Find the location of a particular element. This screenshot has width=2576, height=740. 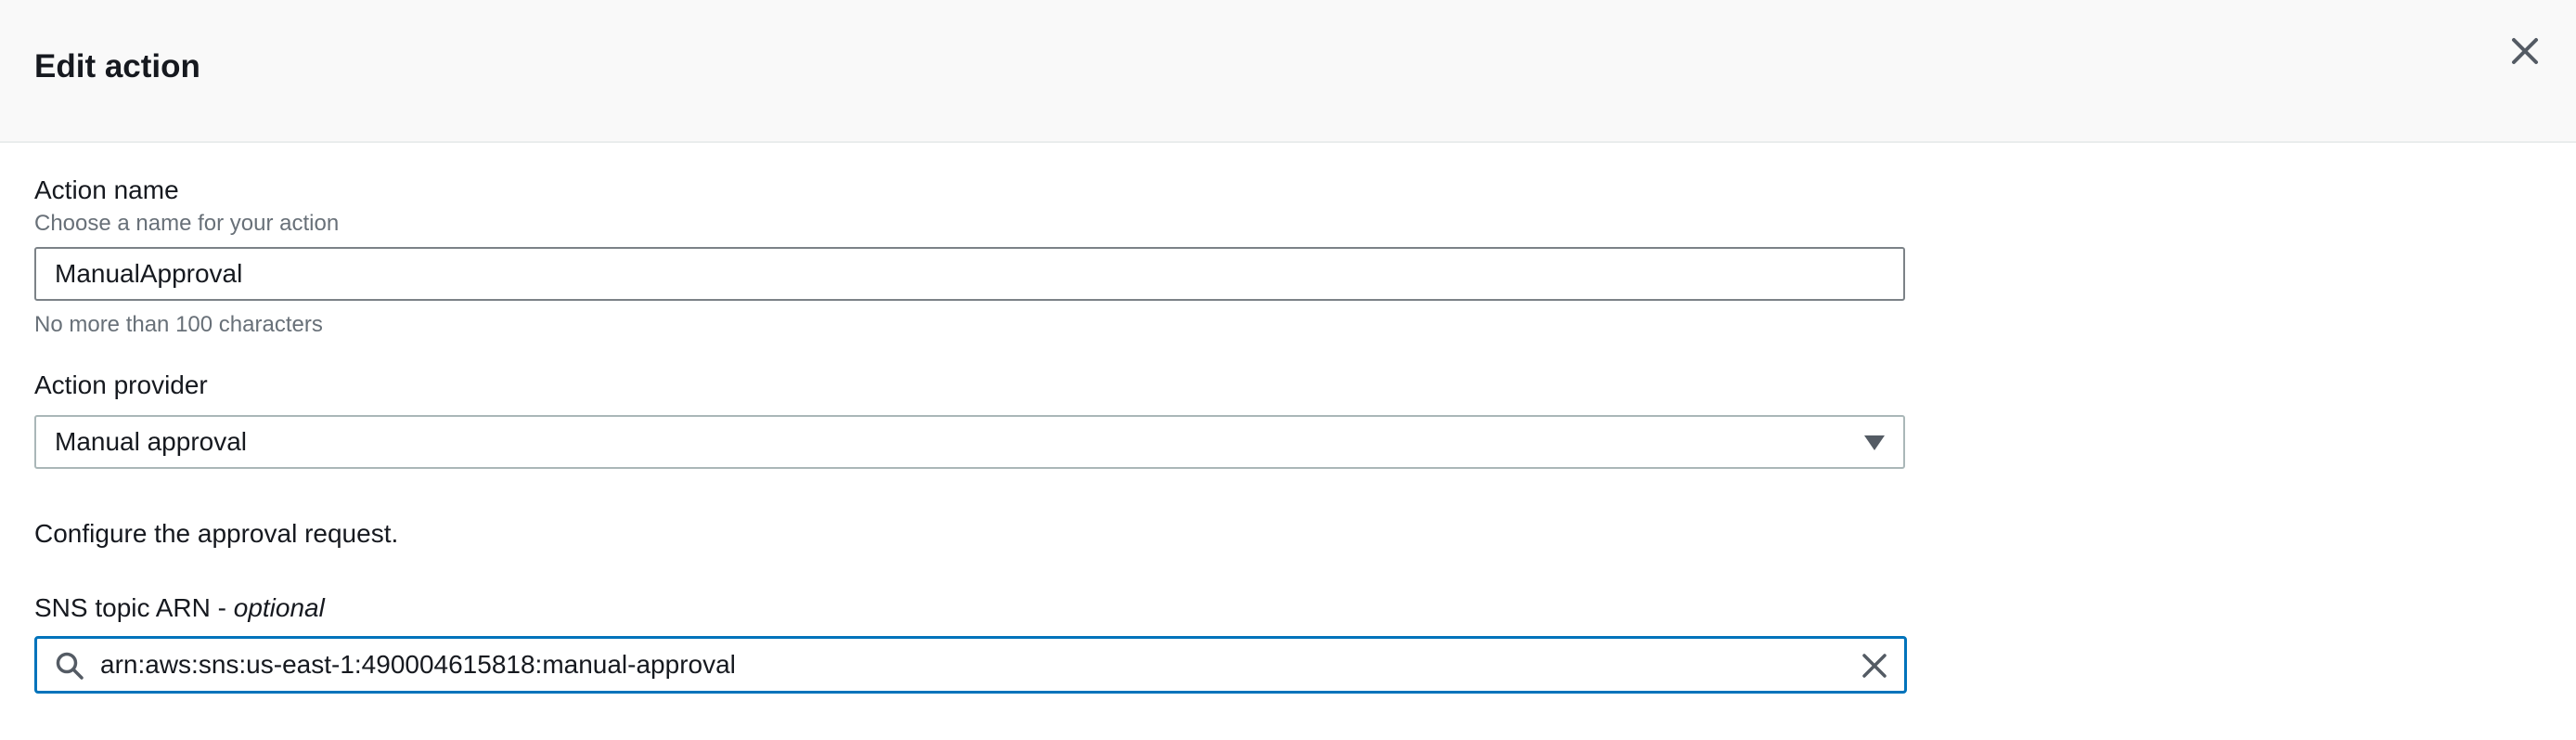

modal-title: Edit action is located at coordinates (117, 66).